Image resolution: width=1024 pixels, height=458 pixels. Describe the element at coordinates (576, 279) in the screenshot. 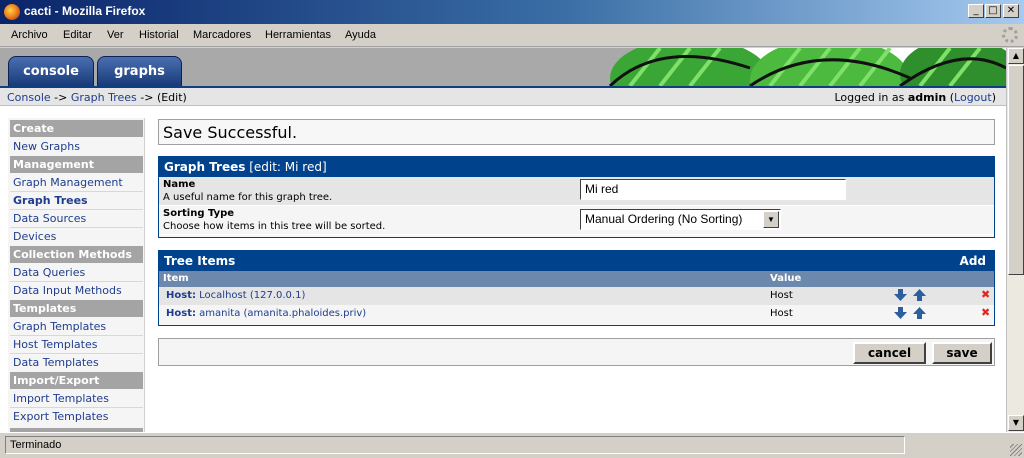

I see `tree-items-column-headers: Item Value` at that location.